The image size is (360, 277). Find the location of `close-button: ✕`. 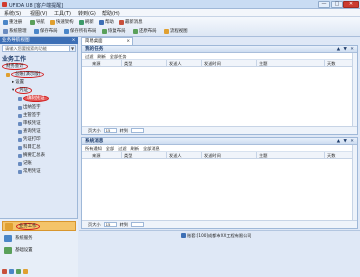

close-button: ✕ is located at coordinates (351, 4).